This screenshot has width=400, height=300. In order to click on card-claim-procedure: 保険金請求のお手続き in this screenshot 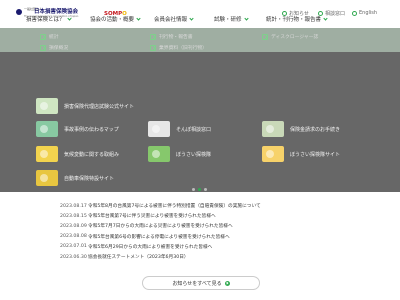, I will do `click(301, 129)`.